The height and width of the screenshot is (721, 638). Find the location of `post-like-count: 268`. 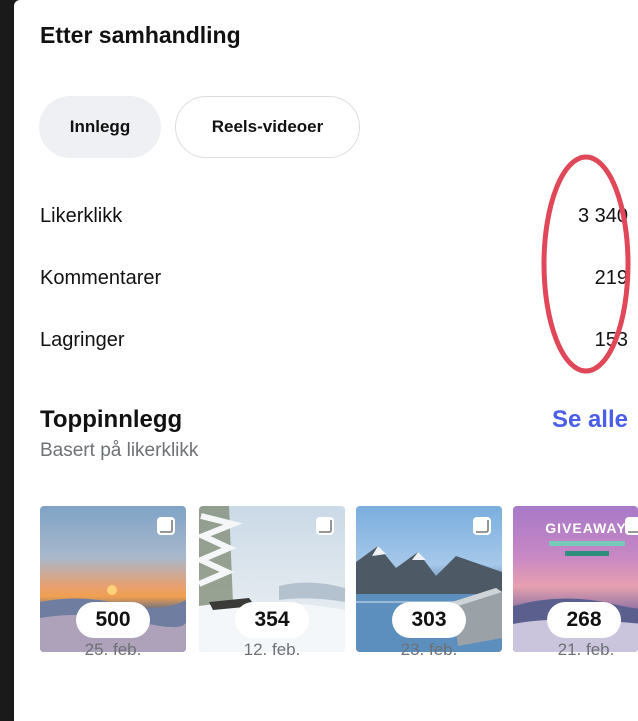

post-like-count: 268 is located at coordinates (584, 620).